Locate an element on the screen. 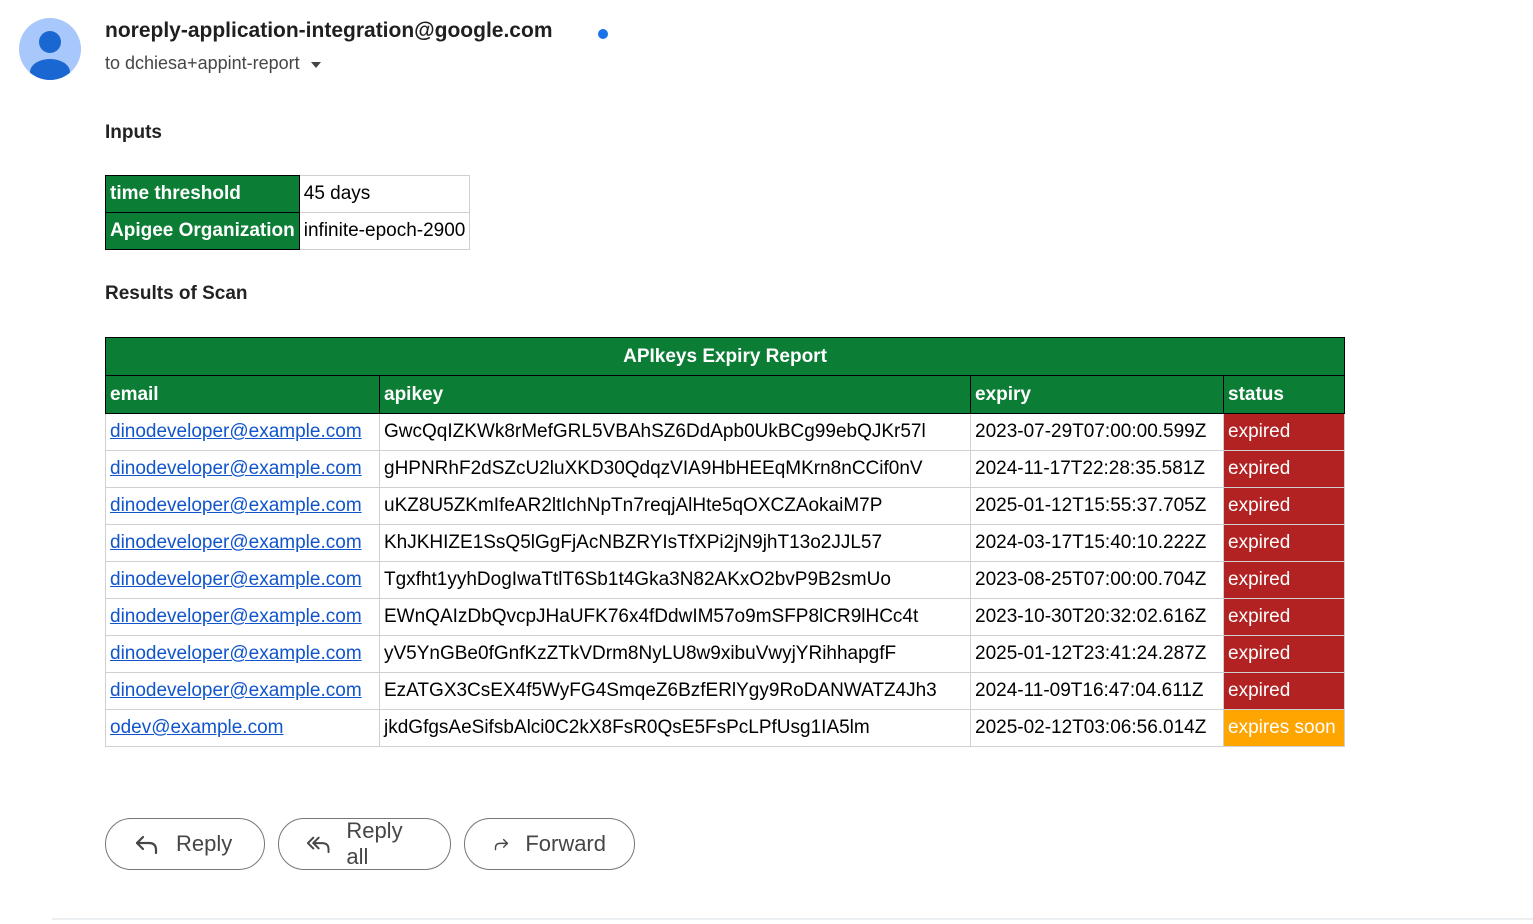  recipient-text: to dchiesa+appint-report is located at coordinates (202, 63).